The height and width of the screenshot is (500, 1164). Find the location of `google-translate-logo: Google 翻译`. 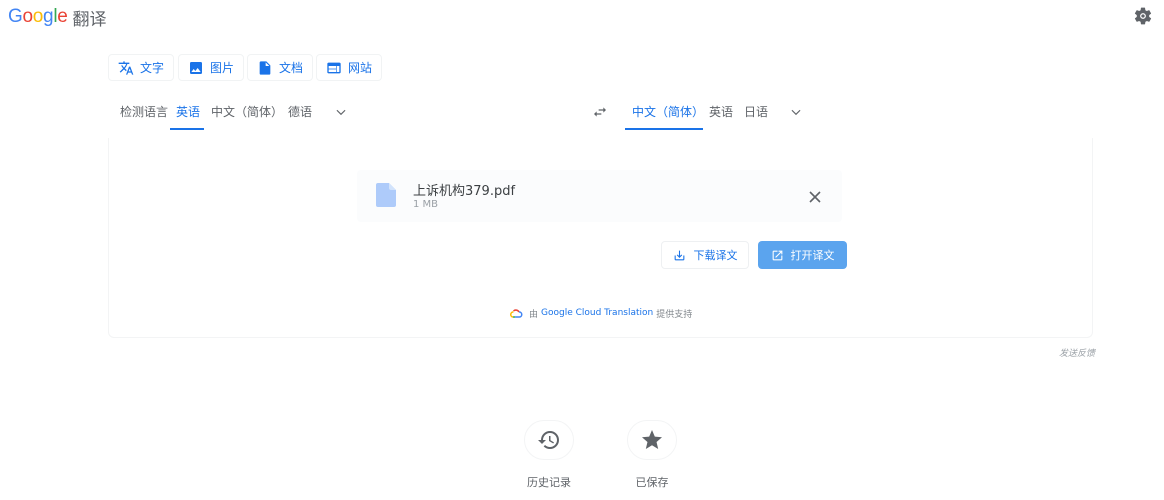

google-translate-logo: Google 翻译 is located at coordinates (57, 17).